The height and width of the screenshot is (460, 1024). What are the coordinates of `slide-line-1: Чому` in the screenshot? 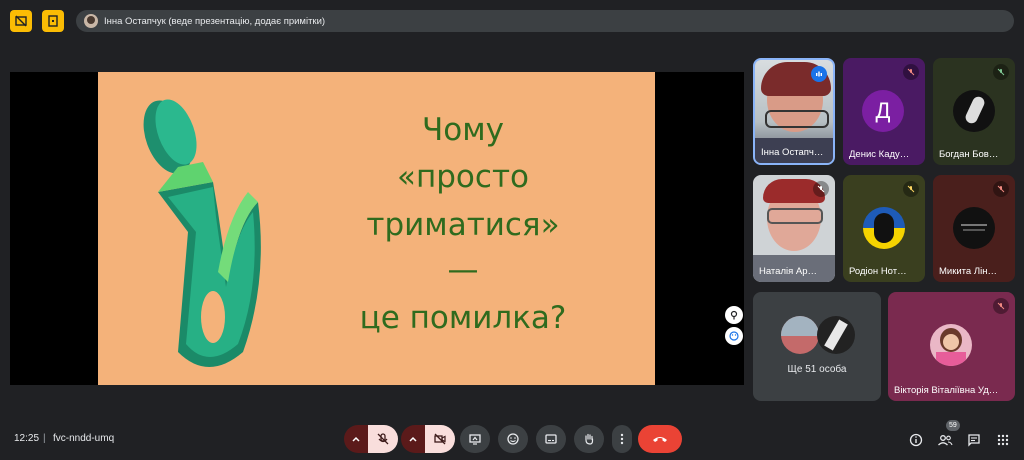 It's located at (463, 130).